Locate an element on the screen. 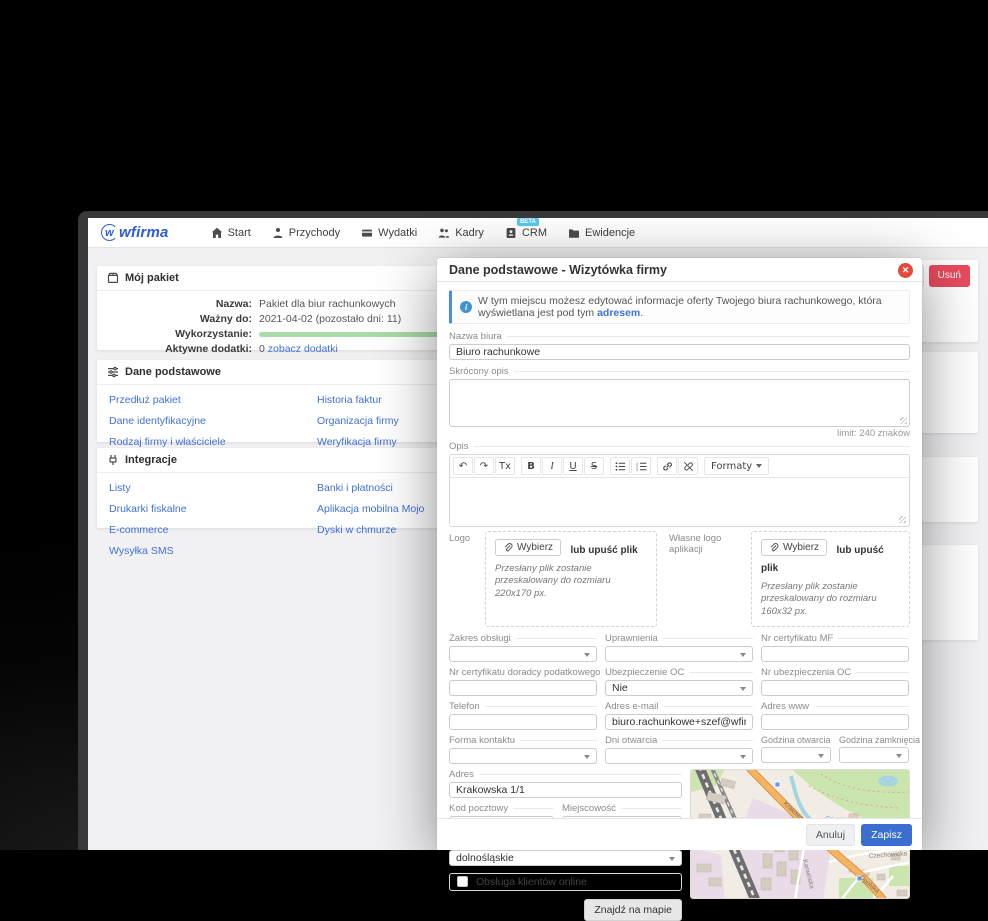  see-addons-link: zobacz dodatki is located at coordinates (303, 349).